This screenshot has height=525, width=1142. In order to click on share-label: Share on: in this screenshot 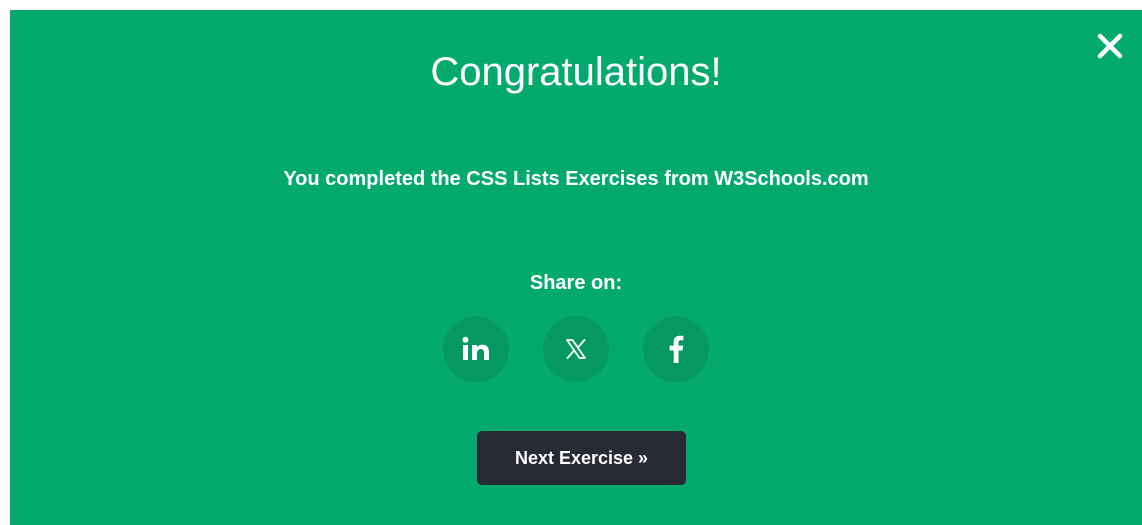, I will do `click(576, 283)`.